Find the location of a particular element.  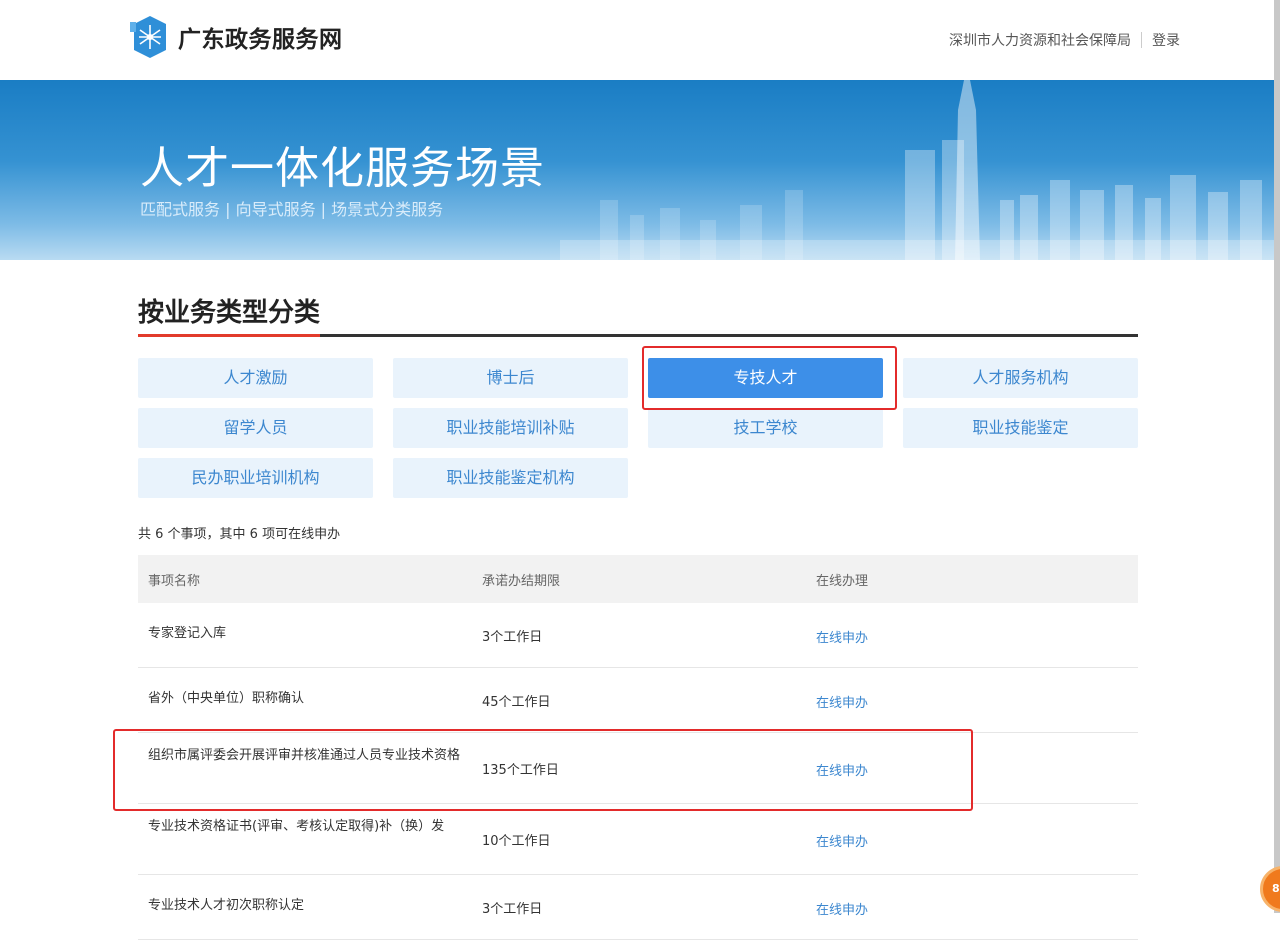

item-name: 专业技术资格证书(评审、考核认定取得)补（换）发 is located at coordinates (296, 826).